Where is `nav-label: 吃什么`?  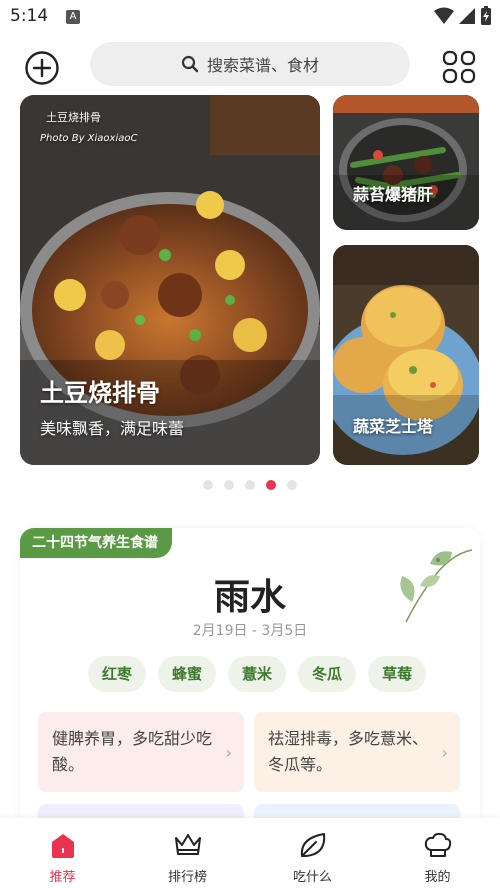
nav-label: 吃什么 is located at coordinates (312, 877).